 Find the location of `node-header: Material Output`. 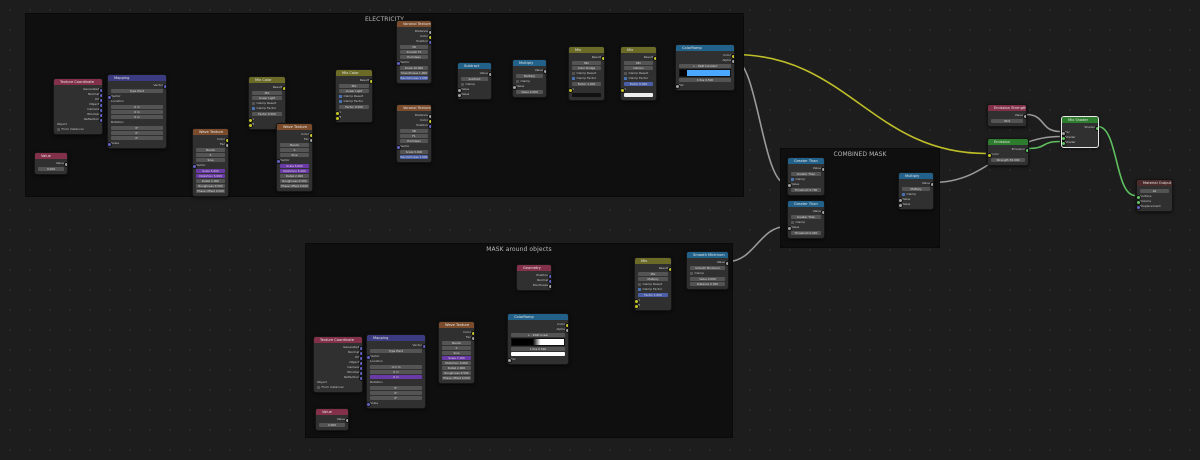

node-header: Material Output is located at coordinates (1154, 183).